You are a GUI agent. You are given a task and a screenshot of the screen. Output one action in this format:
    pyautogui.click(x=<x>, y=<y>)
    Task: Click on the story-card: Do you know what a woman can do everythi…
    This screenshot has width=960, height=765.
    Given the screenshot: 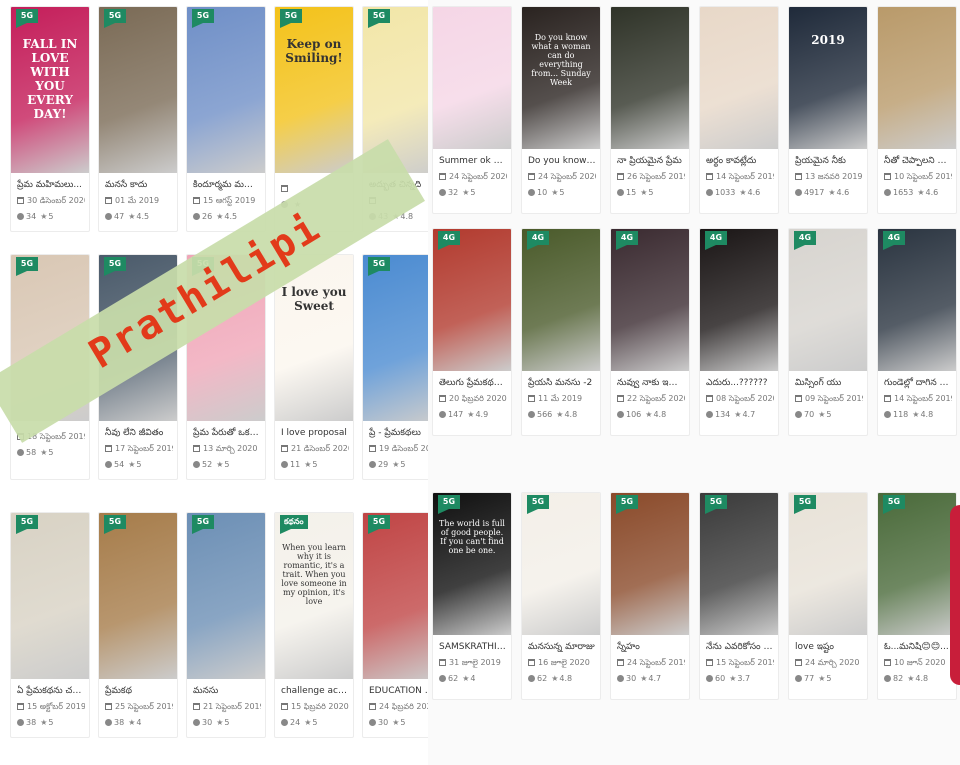 What is the action you would take?
    pyautogui.click(x=561, y=110)
    